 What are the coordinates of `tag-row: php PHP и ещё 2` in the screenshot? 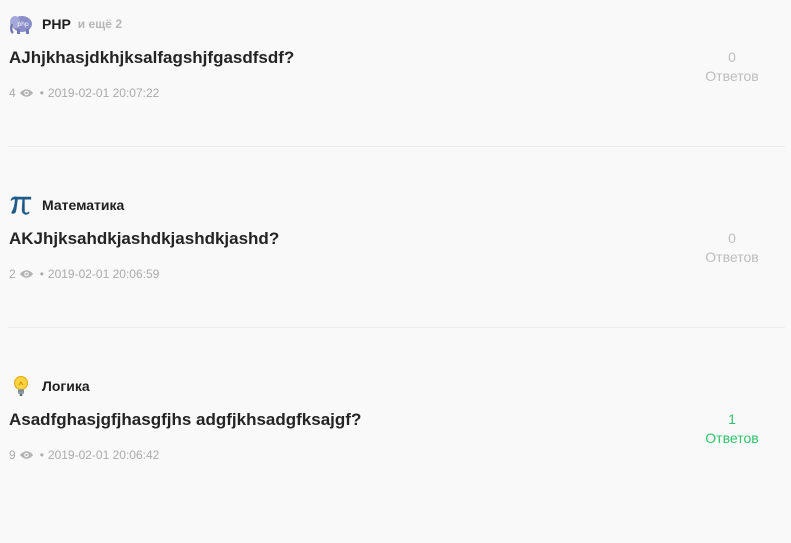 It's located at (65, 24).